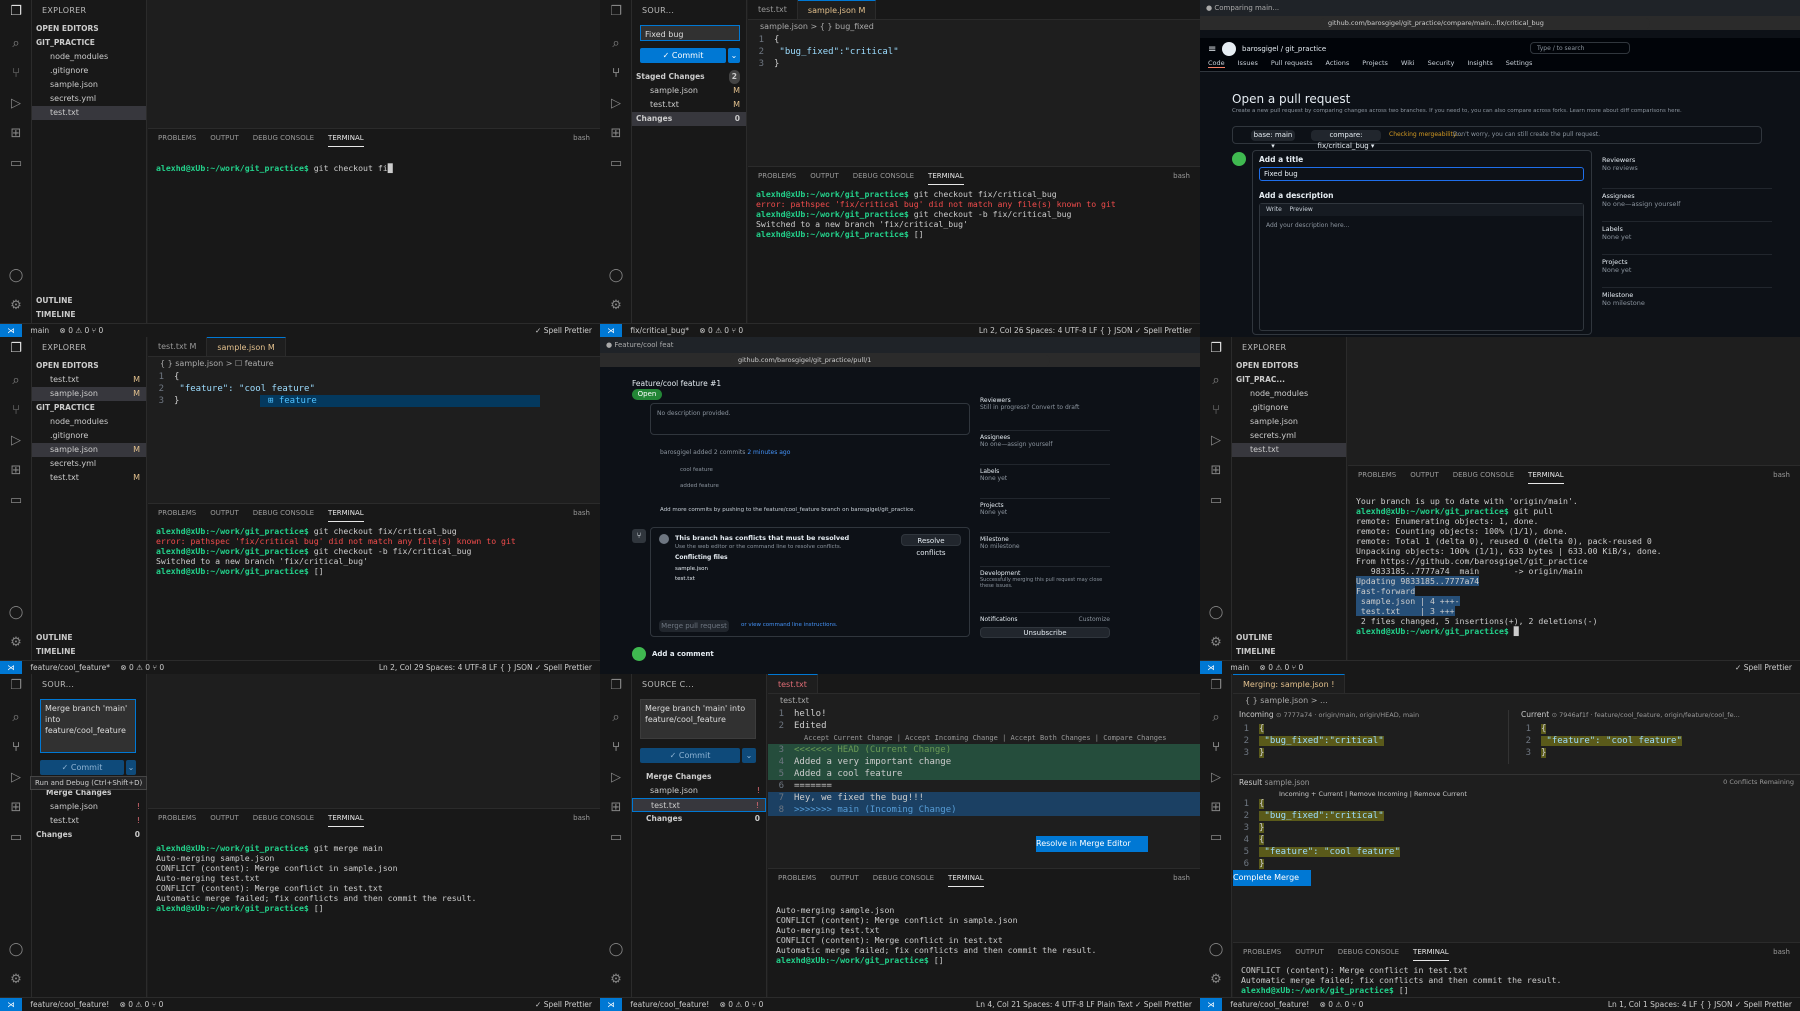 This screenshot has height=1011, width=1800. I want to click on tree-item-sample-json: sample.json M, so click(89, 450).